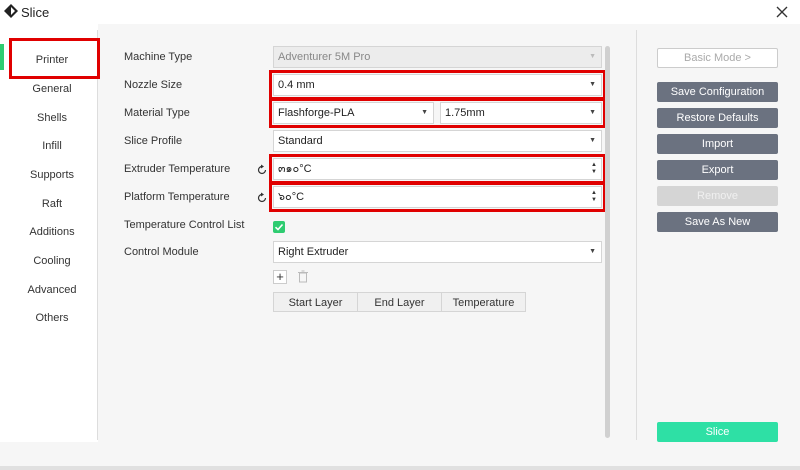  What do you see at coordinates (52, 318) in the screenshot?
I see `sidebar-item-others: Others` at bounding box center [52, 318].